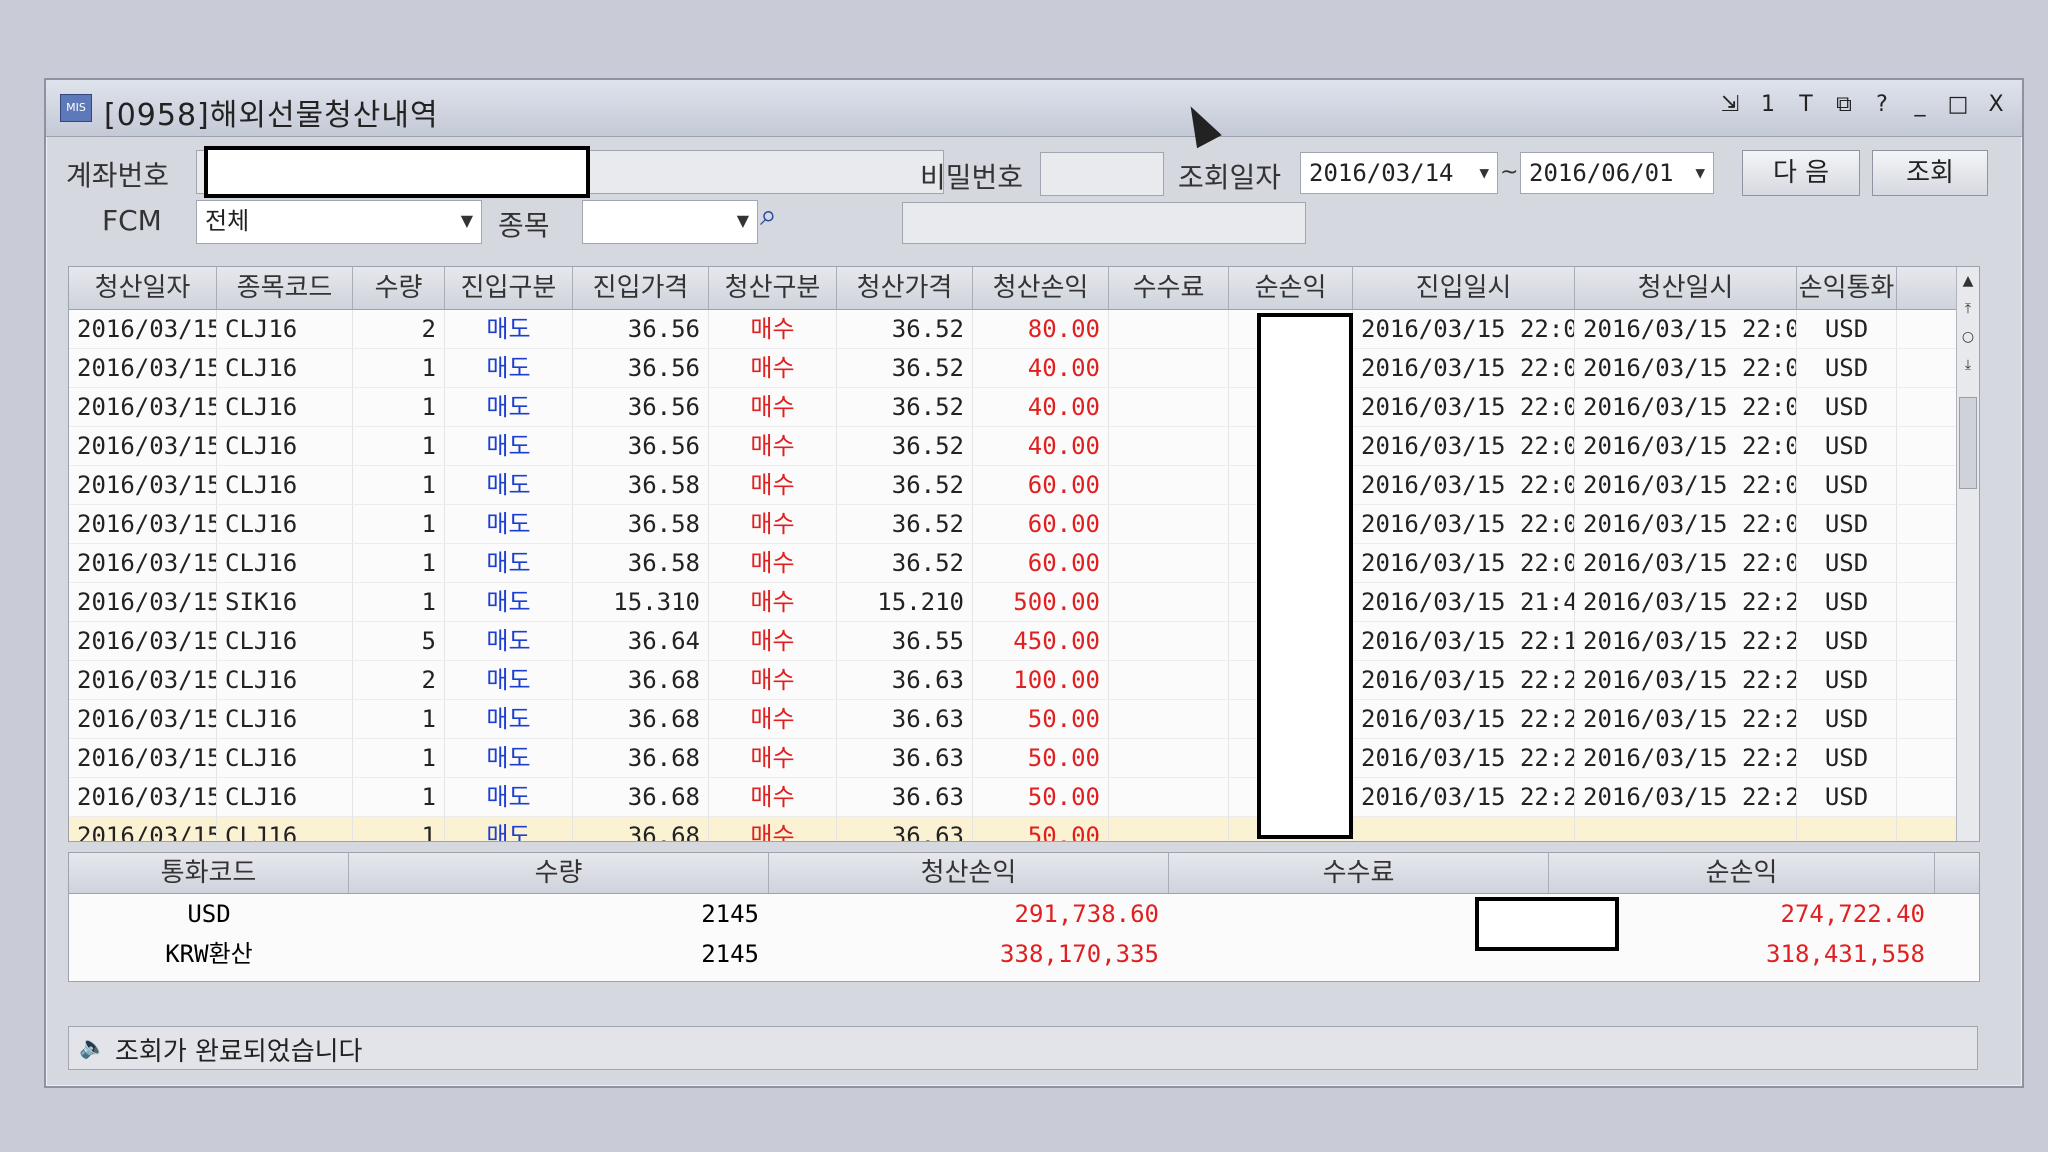  What do you see at coordinates (1730, 104) in the screenshot?
I see `export-icon: ⇲` at bounding box center [1730, 104].